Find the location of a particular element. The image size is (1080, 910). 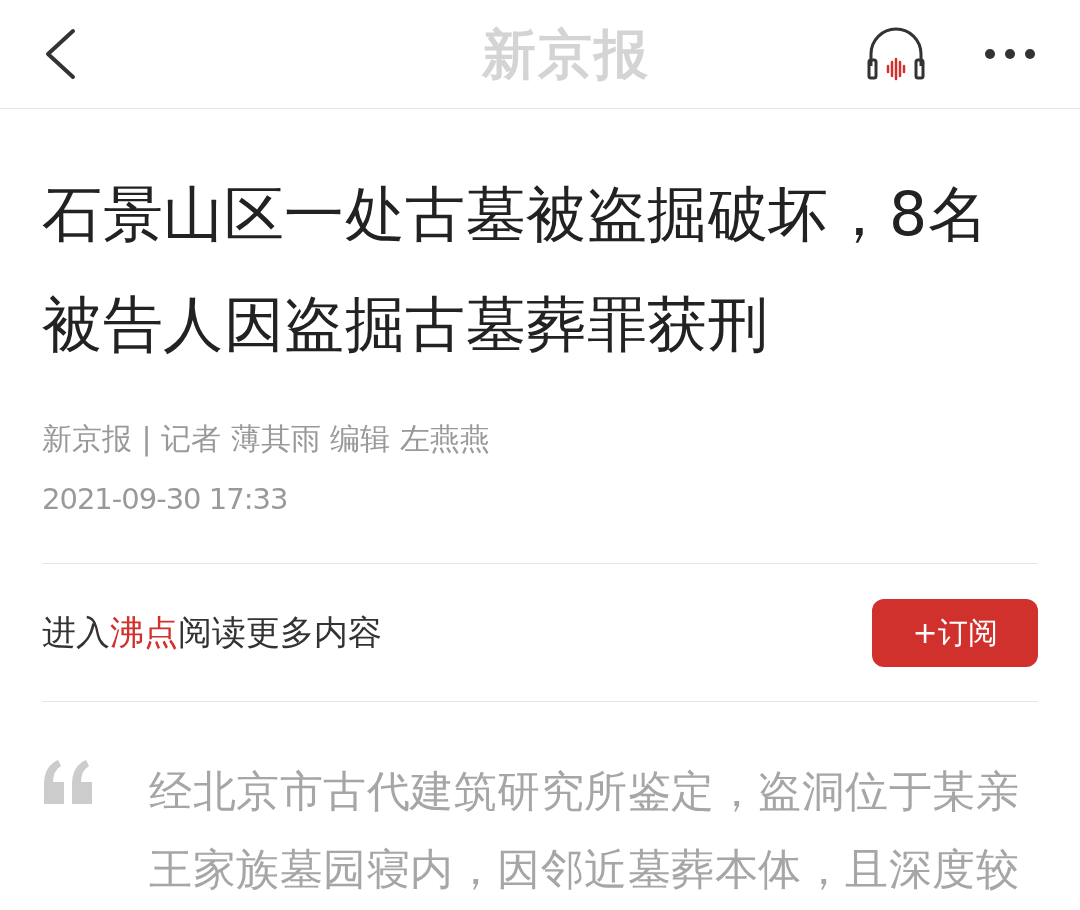

byline: 新京报 | 记者 薄其雨 编辑 左燕燕 is located at coordinates (266, 439).